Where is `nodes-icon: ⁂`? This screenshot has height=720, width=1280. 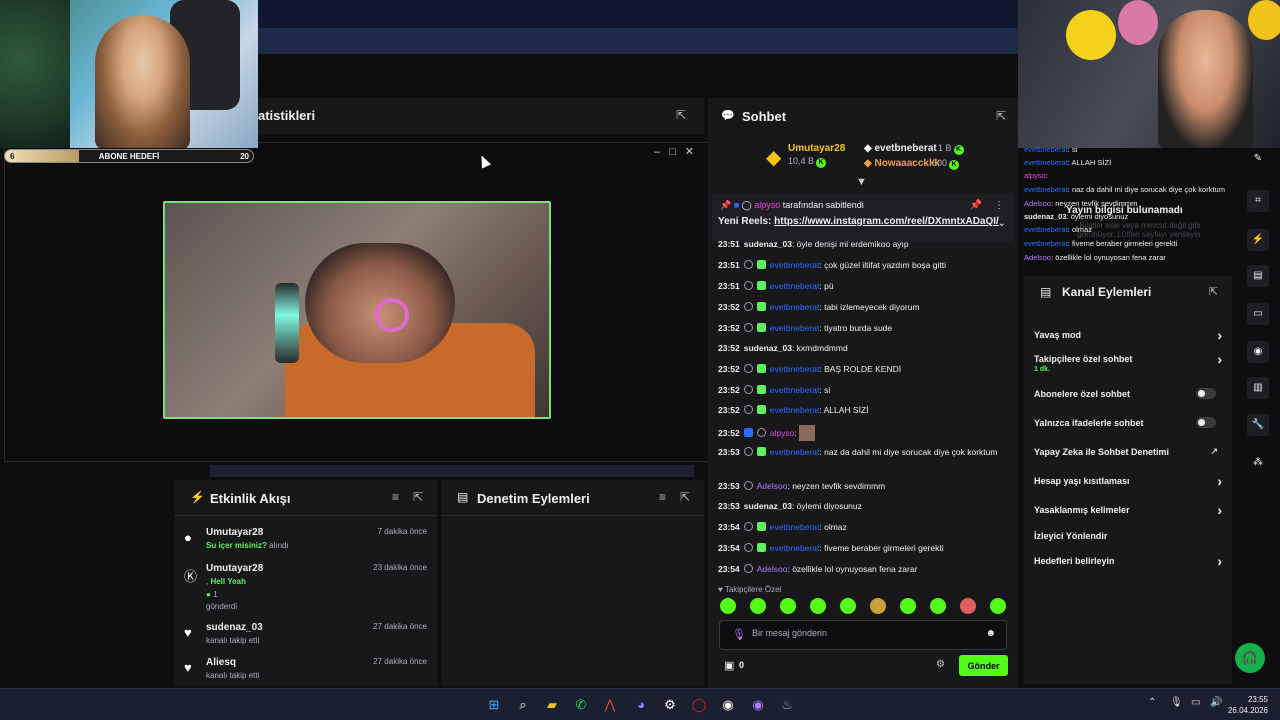
nodes-icon: ⁂ is located at coordinates (1258, 463).